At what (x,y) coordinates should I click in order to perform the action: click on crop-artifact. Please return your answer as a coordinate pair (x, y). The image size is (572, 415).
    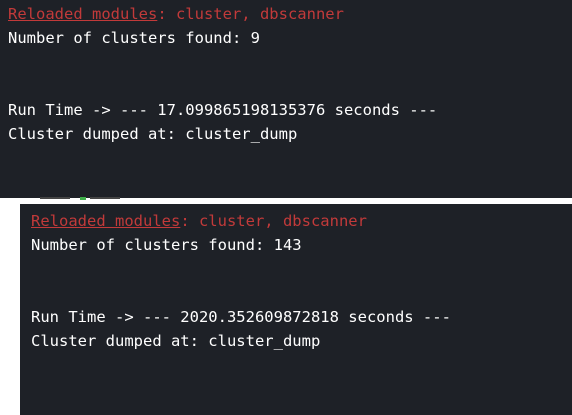
    Looking at the image, I should click on (95, 200).